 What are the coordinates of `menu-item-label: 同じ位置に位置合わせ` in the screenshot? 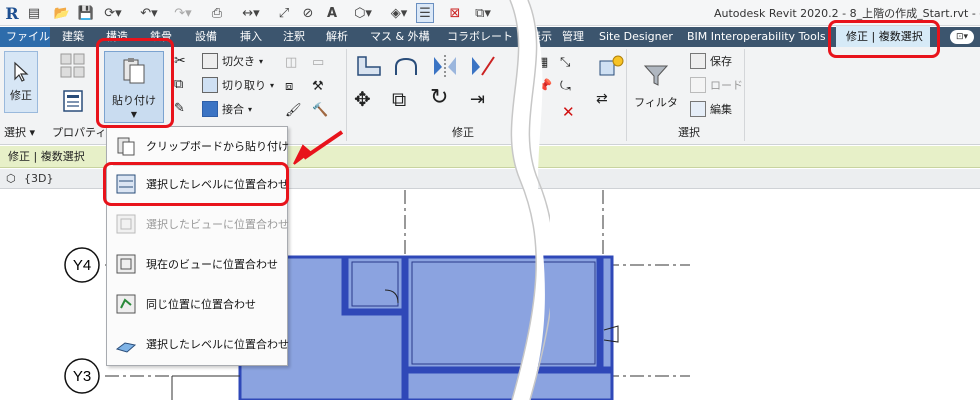 It's located at (201, 304).